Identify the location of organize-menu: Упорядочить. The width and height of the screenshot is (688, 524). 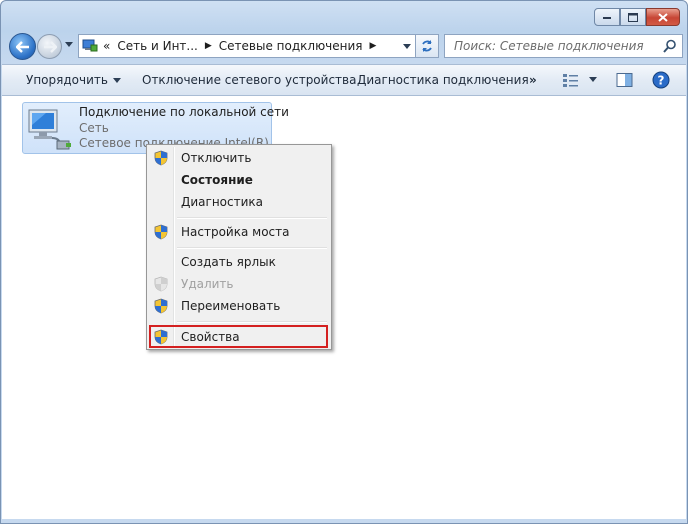
(73, 80).